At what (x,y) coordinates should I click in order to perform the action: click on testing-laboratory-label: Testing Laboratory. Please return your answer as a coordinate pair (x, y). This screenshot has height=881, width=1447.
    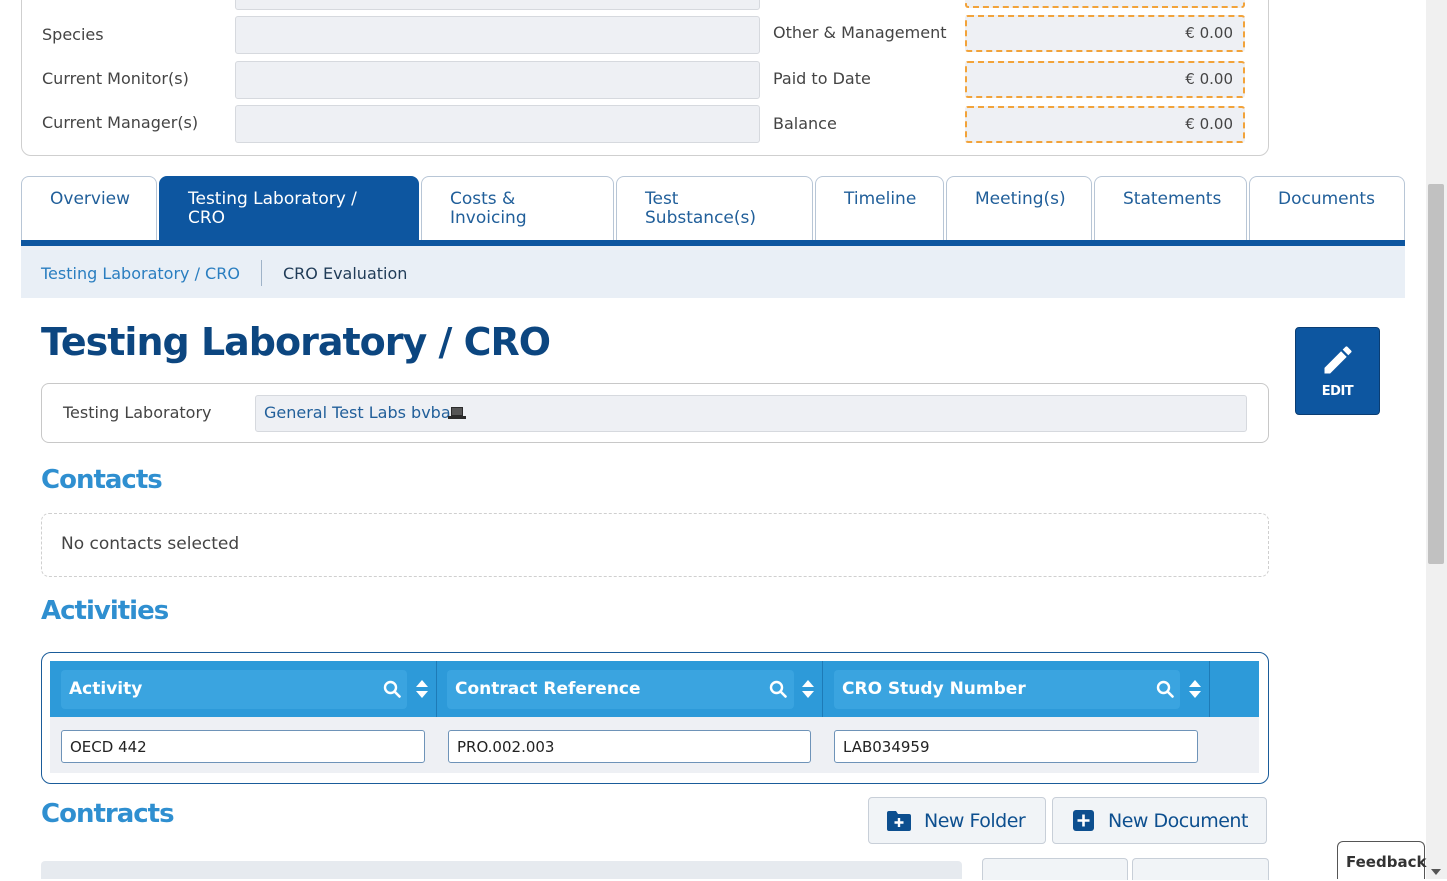
    Looking at the image, I should click on (137, 412).